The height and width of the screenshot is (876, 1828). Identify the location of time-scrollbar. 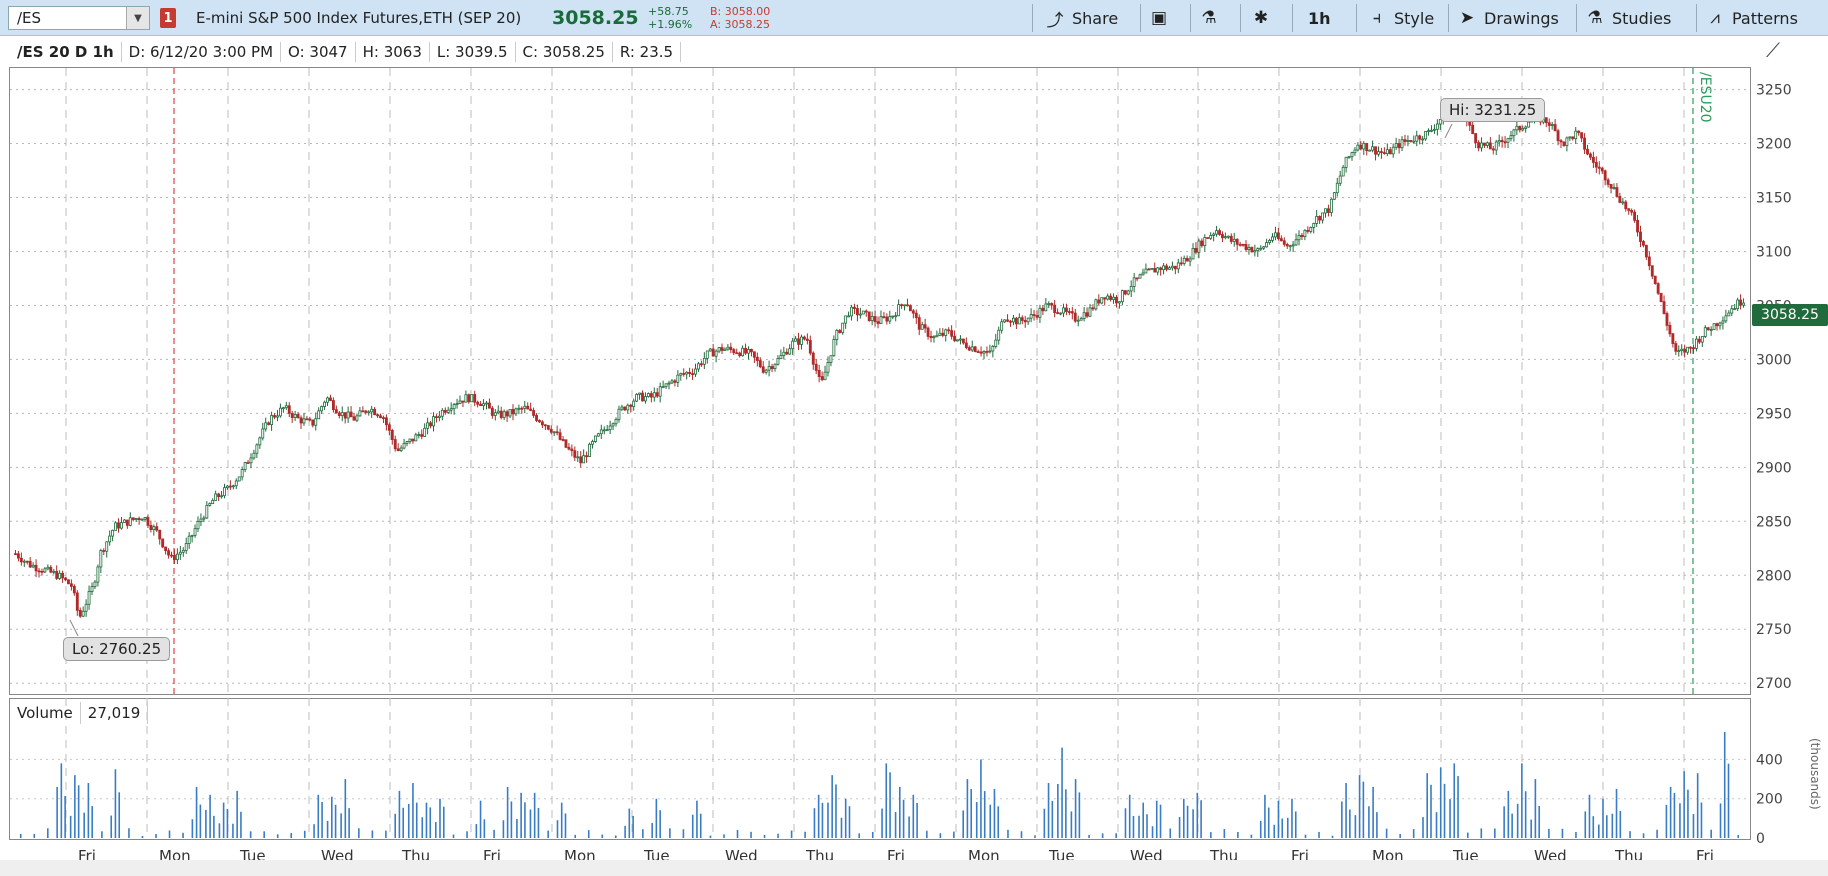
(914, 868).